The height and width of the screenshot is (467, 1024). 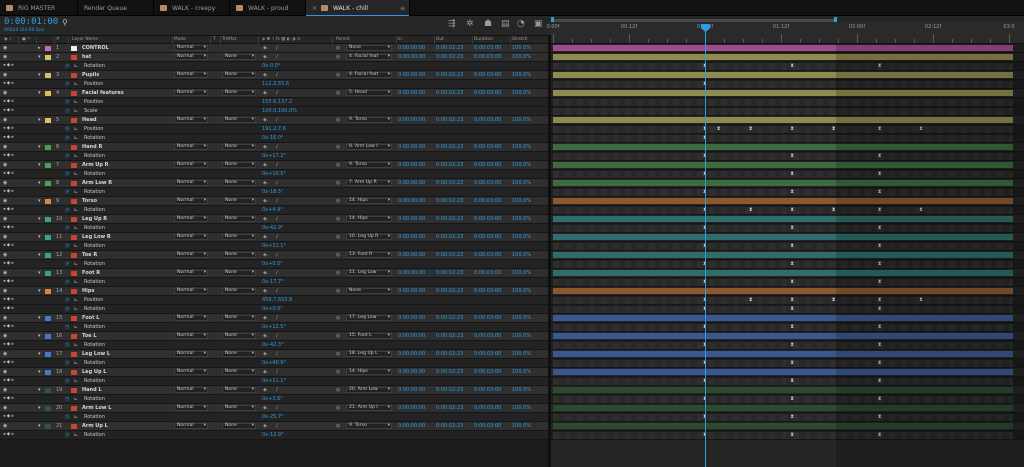 What do you see at coordinates (277, 102) in the screenshot?
I see `property-value: 155.6,137.2` at bounding box center [277, 102].